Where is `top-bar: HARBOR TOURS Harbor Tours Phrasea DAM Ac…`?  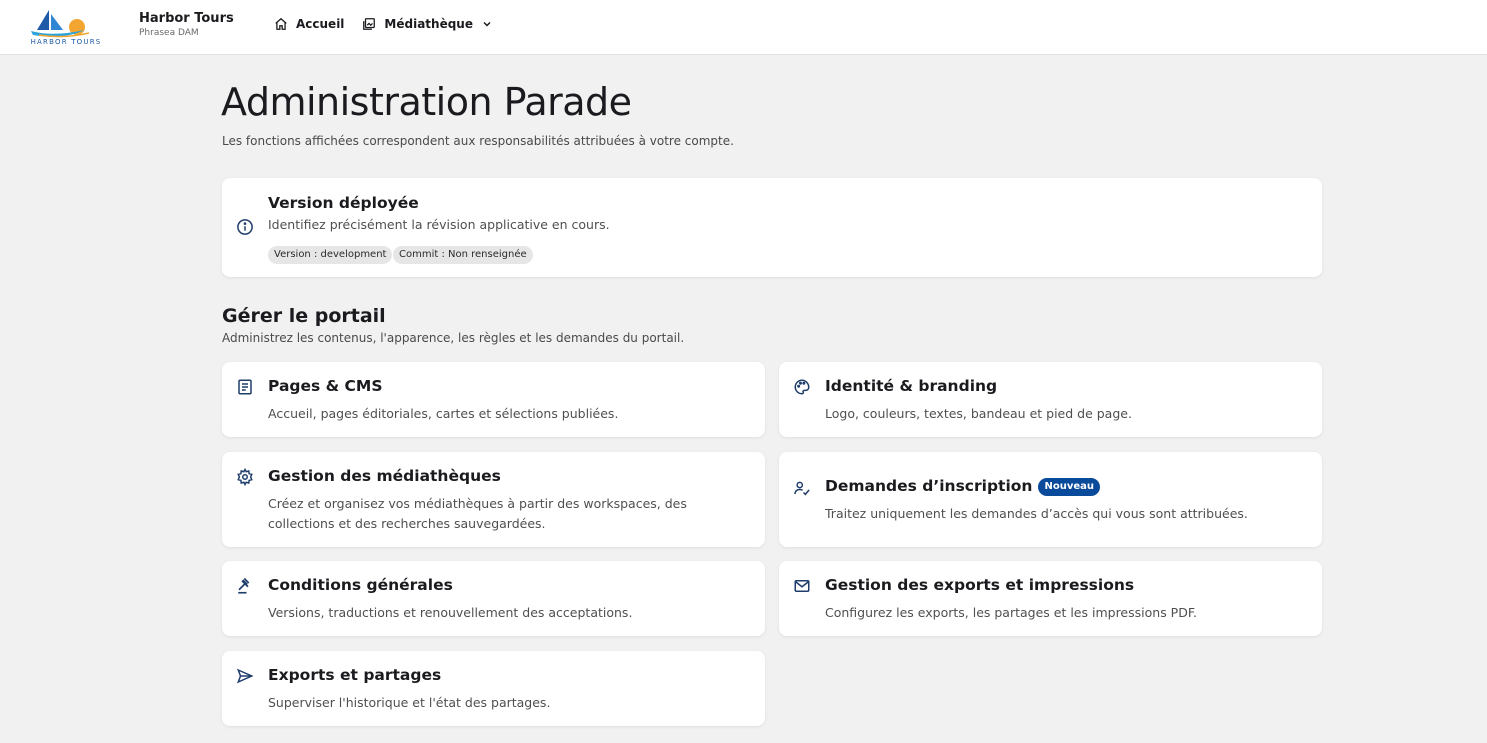
top-bar: HARBOR TOURS Harbor Tours Phrasea DAM Ac… is located at coordinates (743, 27).